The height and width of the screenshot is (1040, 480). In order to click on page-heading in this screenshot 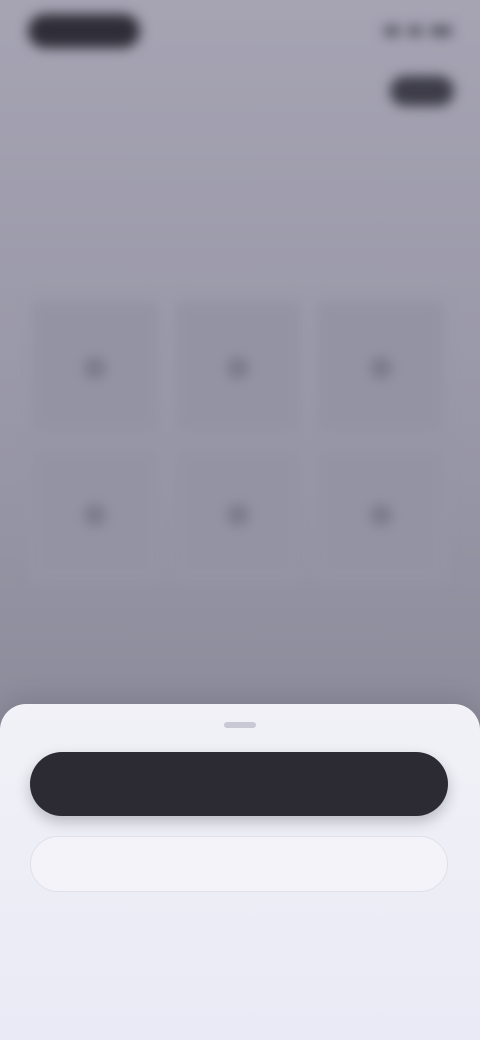, I will do `click(176, 174)`.